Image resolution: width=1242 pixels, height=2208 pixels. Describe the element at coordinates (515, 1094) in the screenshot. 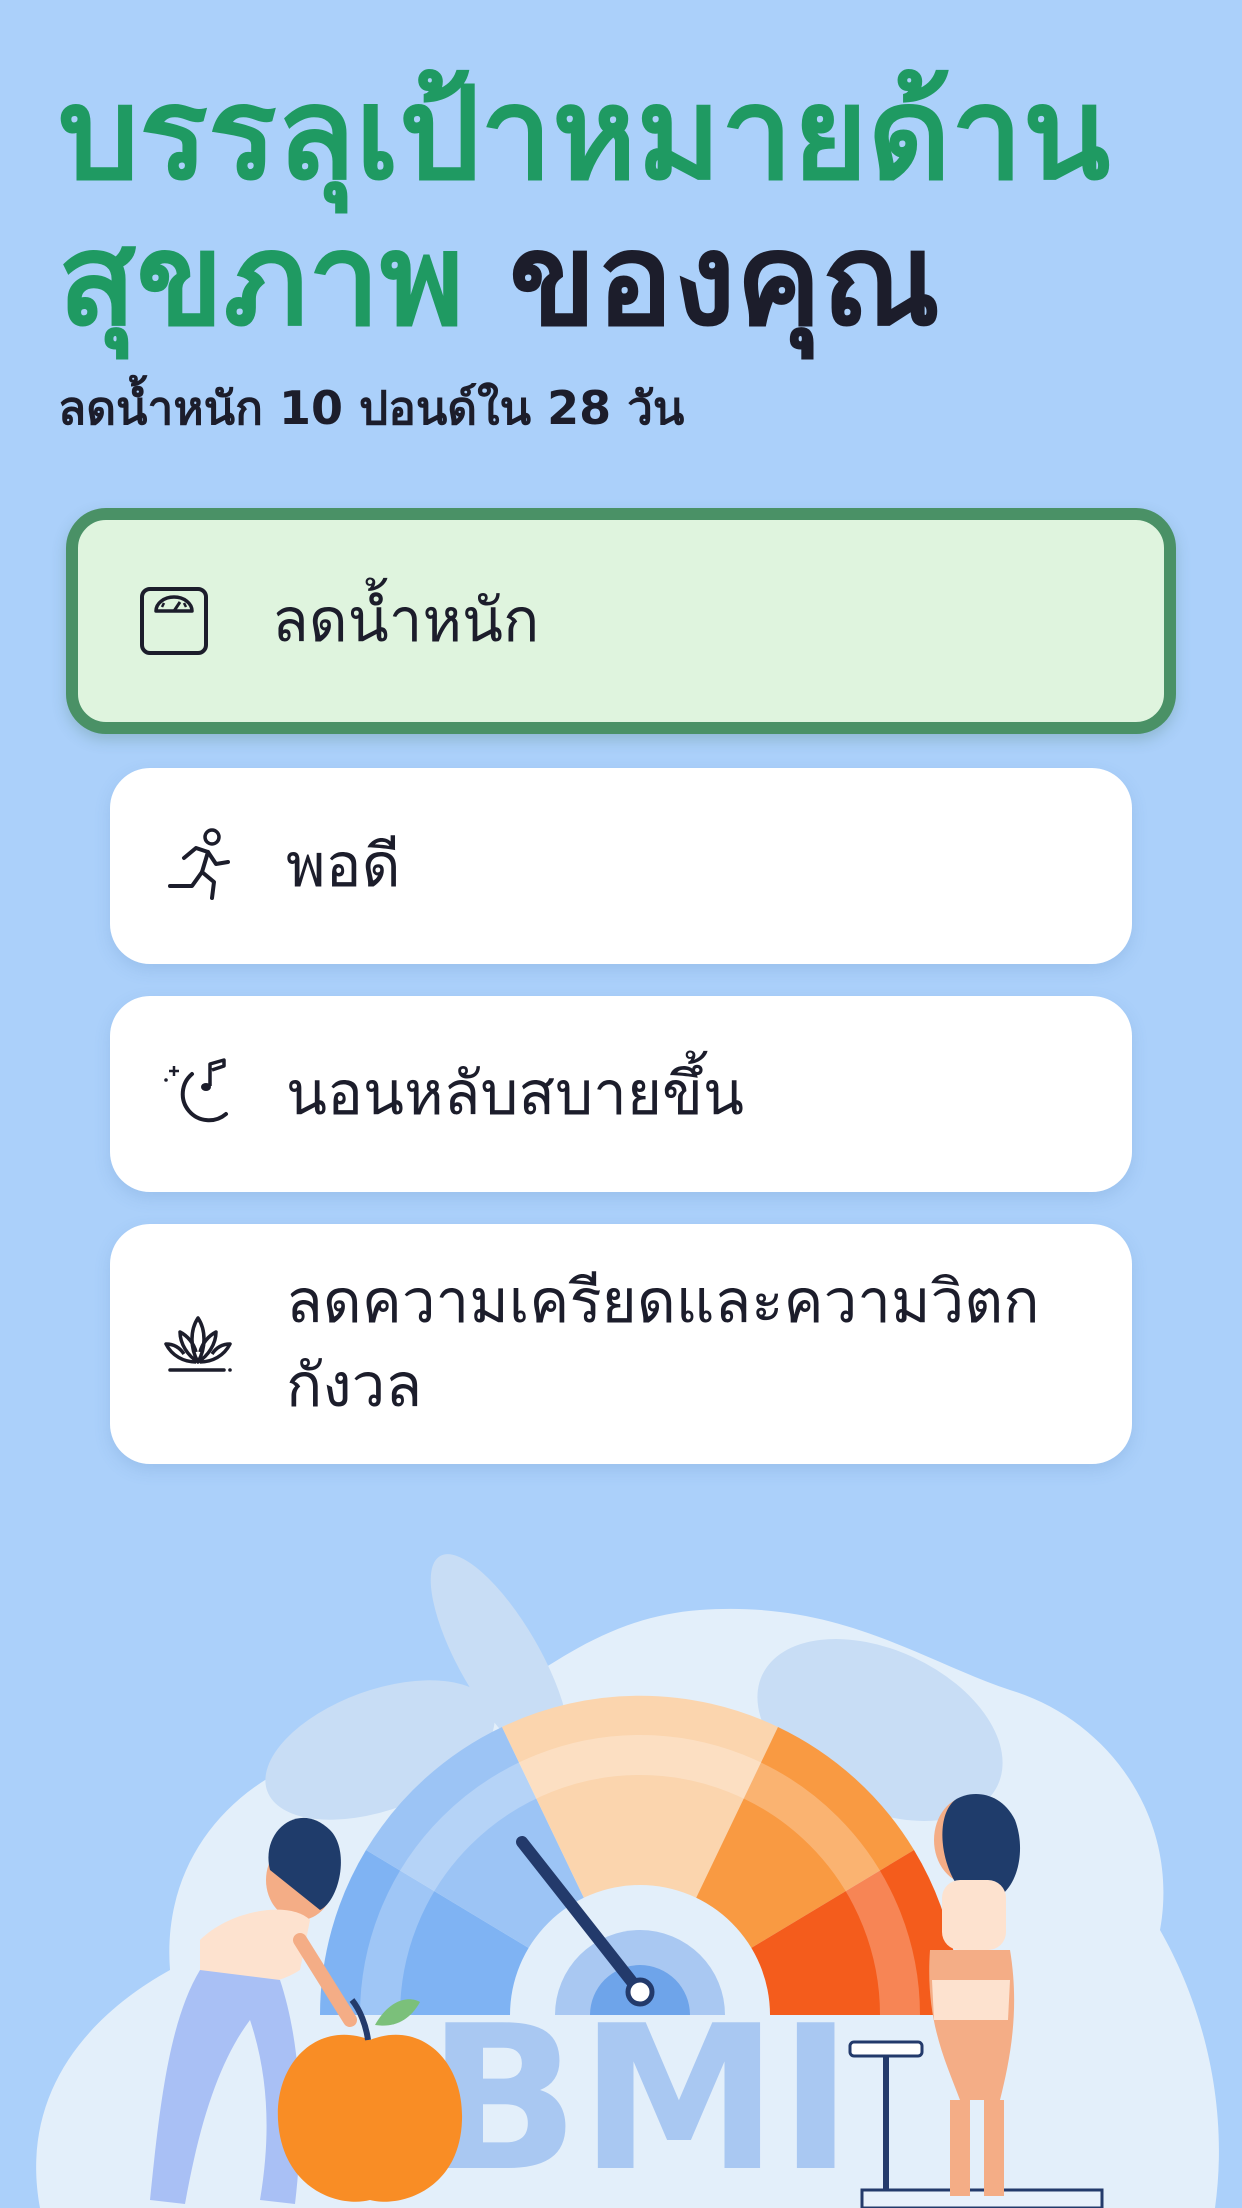

I see `goal-label: นอนหลับสบายขึ้น` at that location.